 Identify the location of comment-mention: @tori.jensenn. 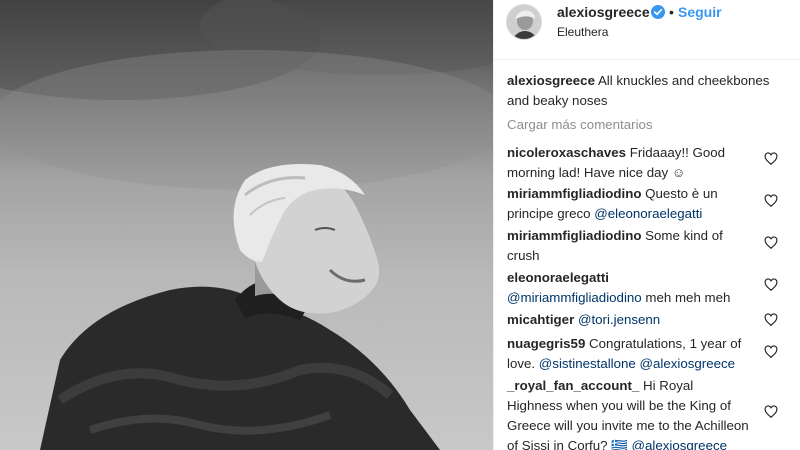
(619, 319).